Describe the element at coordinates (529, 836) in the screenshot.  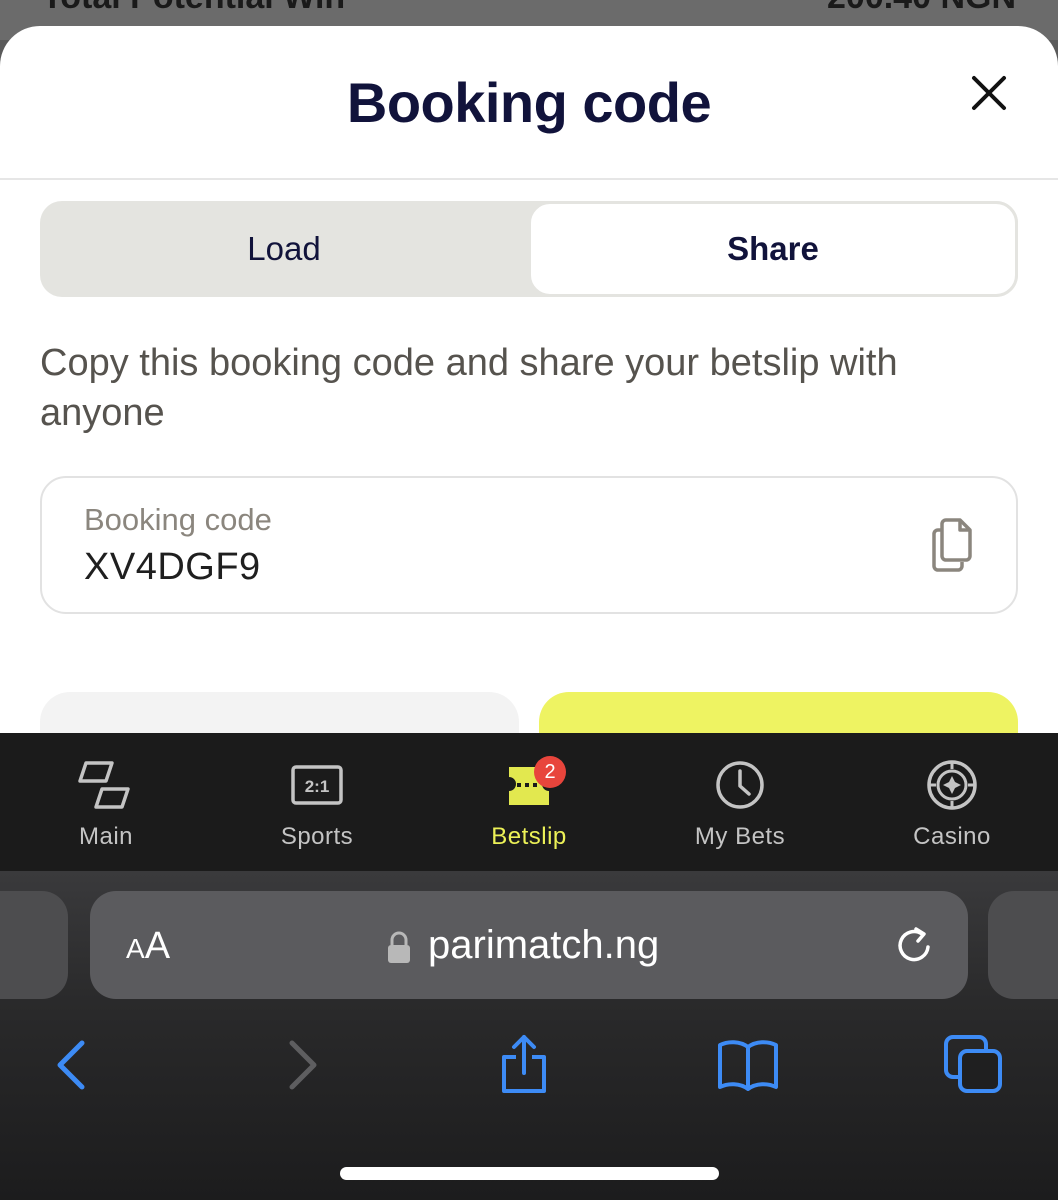
I see `tab-betslip-label: Betslip` at that location.